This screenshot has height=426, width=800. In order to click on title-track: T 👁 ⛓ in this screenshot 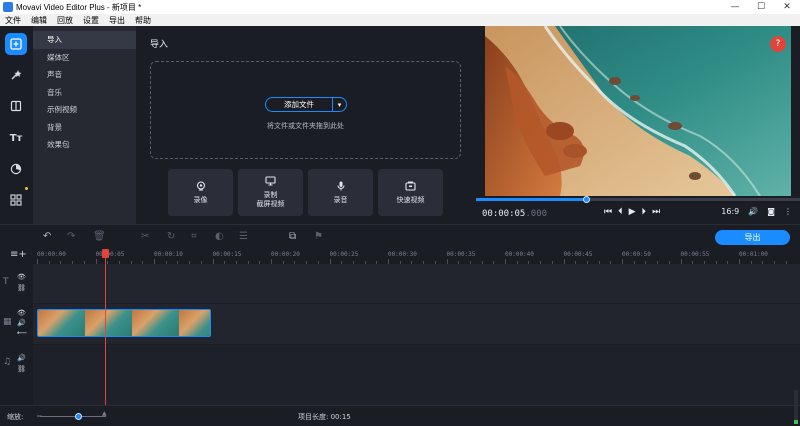, I will do `click(400, 283)`.